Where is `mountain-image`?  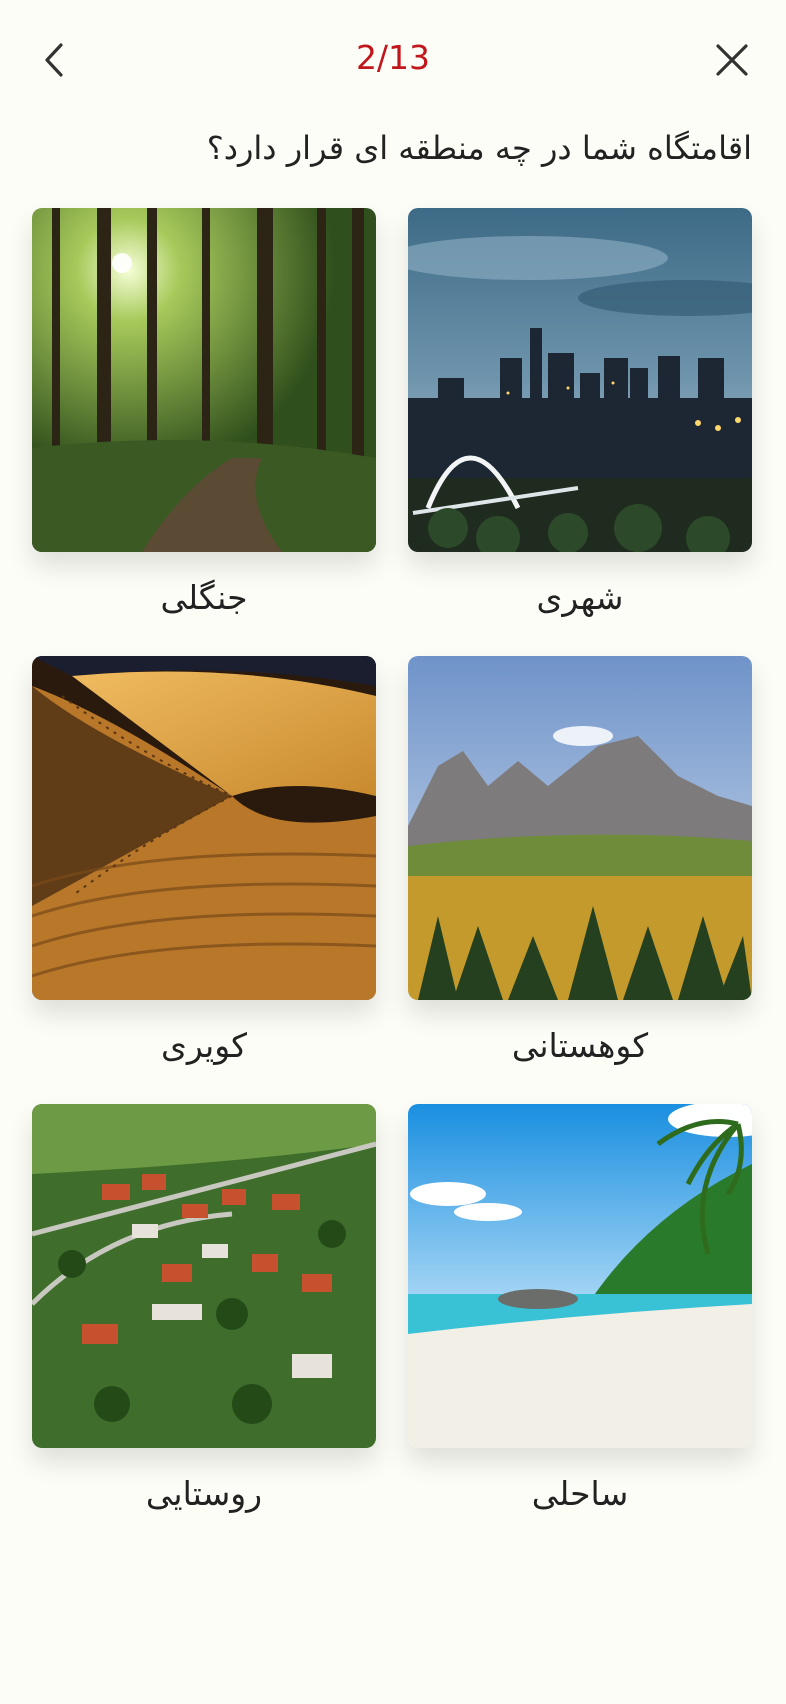 mountain-image is located at coordinates (580, 828).